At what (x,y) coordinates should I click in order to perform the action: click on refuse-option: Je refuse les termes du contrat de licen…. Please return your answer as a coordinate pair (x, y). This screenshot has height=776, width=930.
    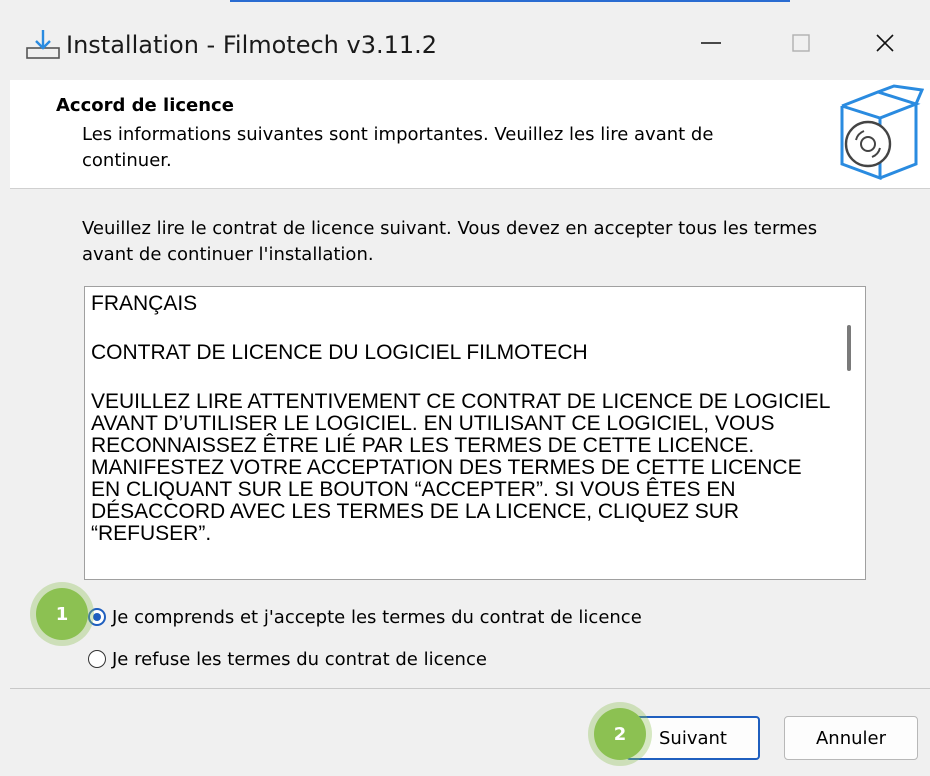
    Looking at the image, I should click on (287, 659).